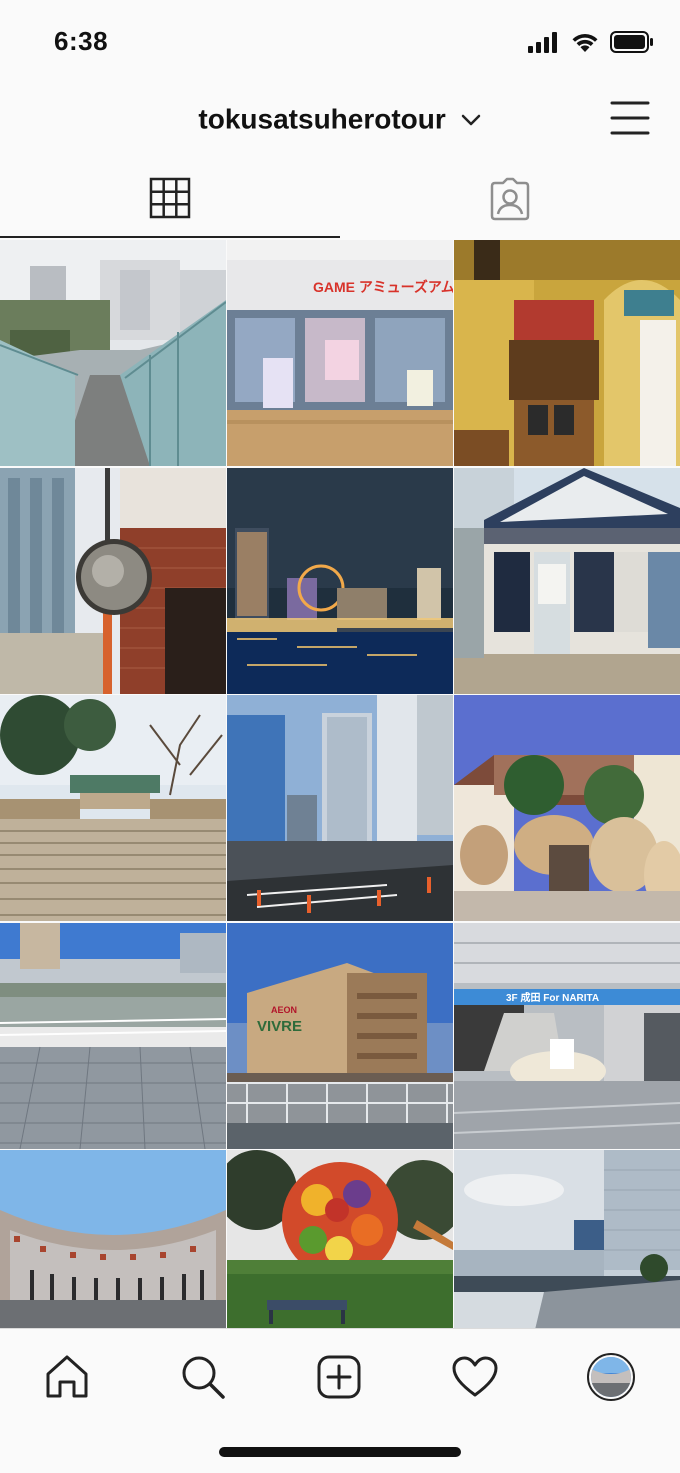 The image size is (680, 1473). What do you see at coordinates (631, 42) in the screenshot?
I see `battery-icon` at bounding box center [631, 42].